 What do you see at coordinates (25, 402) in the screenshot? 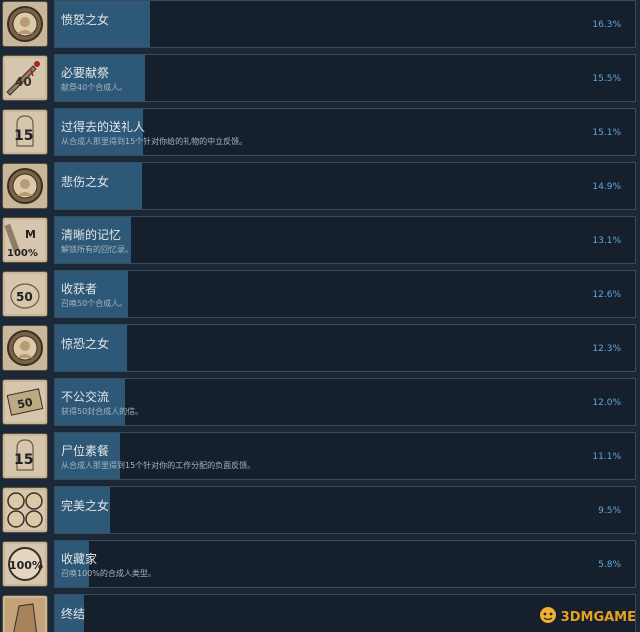
I see `letter-50-icon: 50` at bounding box center [25, 402].